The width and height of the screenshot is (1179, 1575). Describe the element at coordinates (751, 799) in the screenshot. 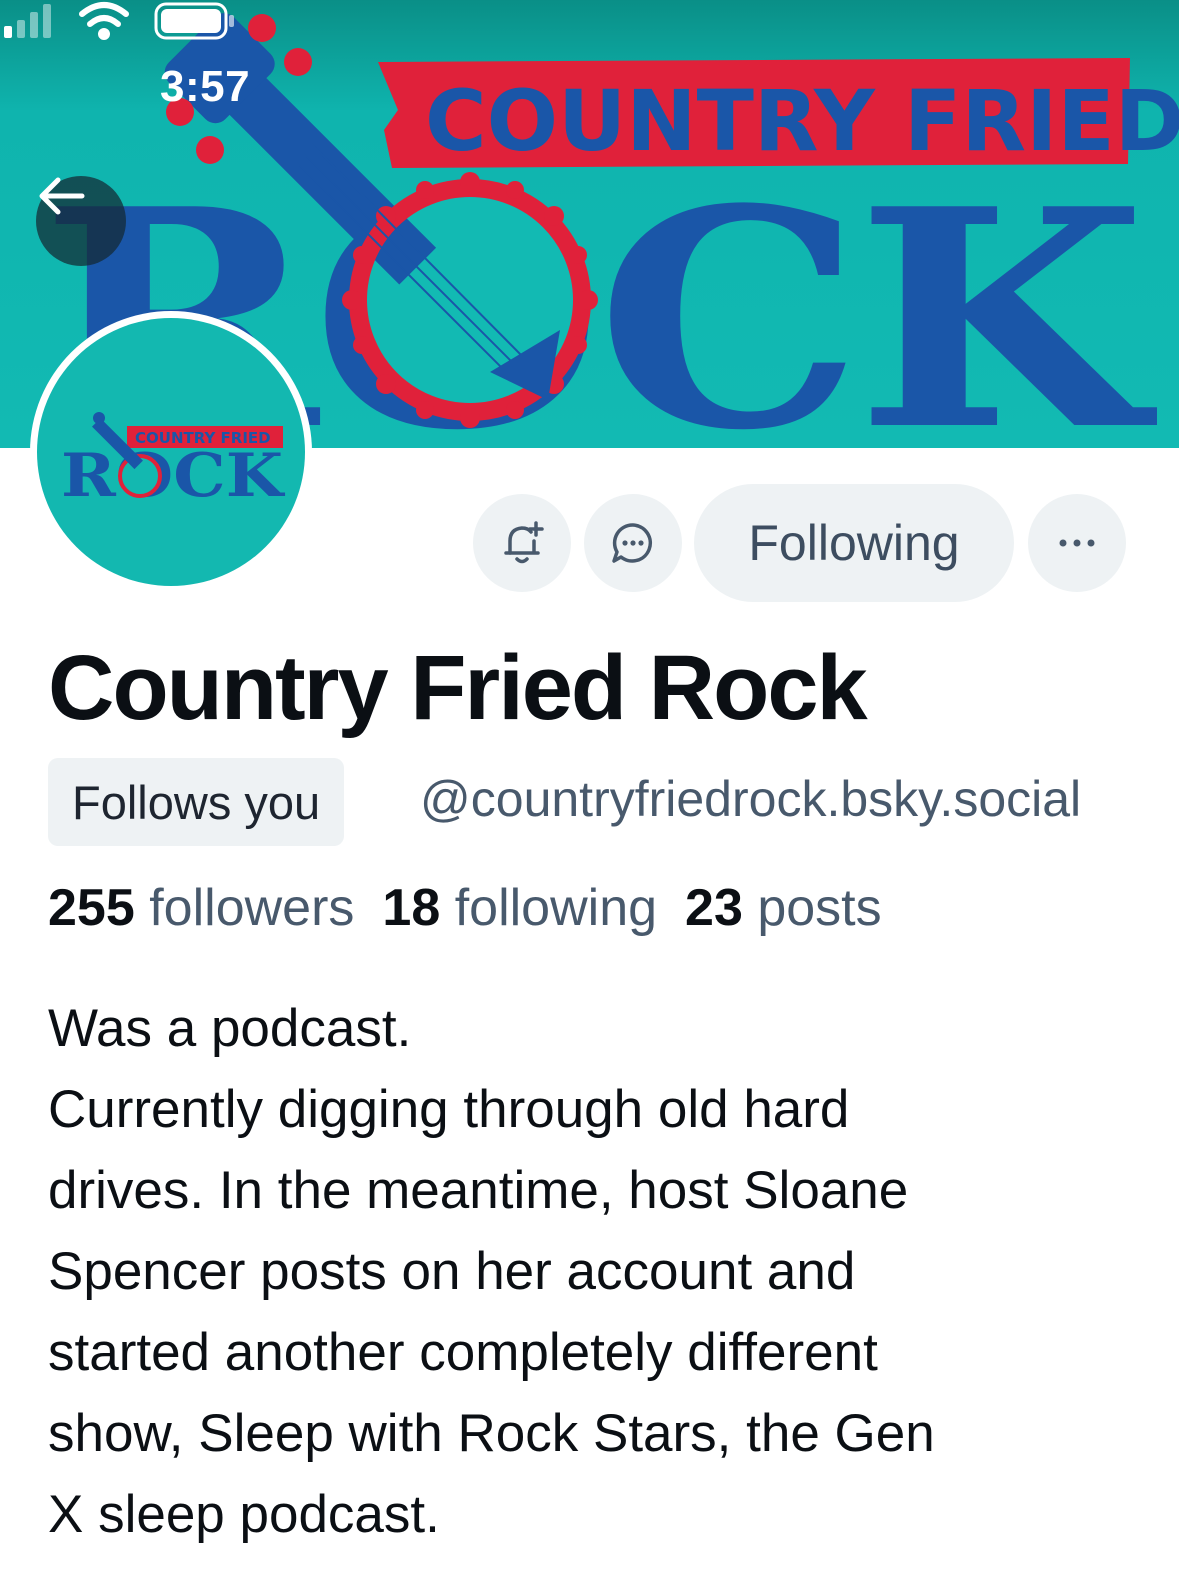

I see `profile-handle: @countryfriedrock.bsky.social` at that location.